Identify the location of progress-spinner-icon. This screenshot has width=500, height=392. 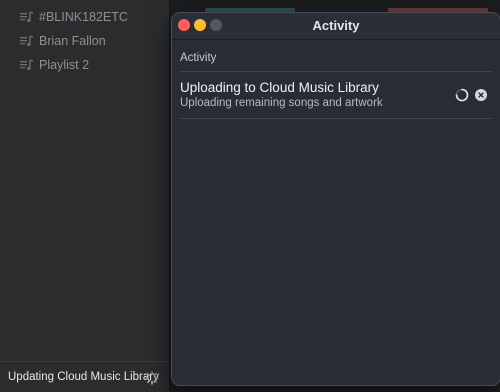
(462, 95).